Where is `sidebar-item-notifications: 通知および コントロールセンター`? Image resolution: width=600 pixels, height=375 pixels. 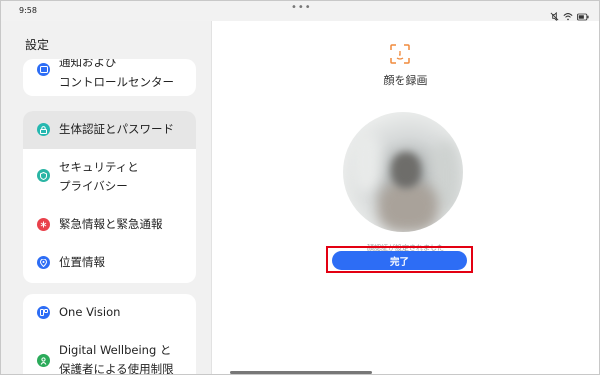 sidebar-item-notifications: 通知および コントロールセンター is located at coordinates (109, 77).